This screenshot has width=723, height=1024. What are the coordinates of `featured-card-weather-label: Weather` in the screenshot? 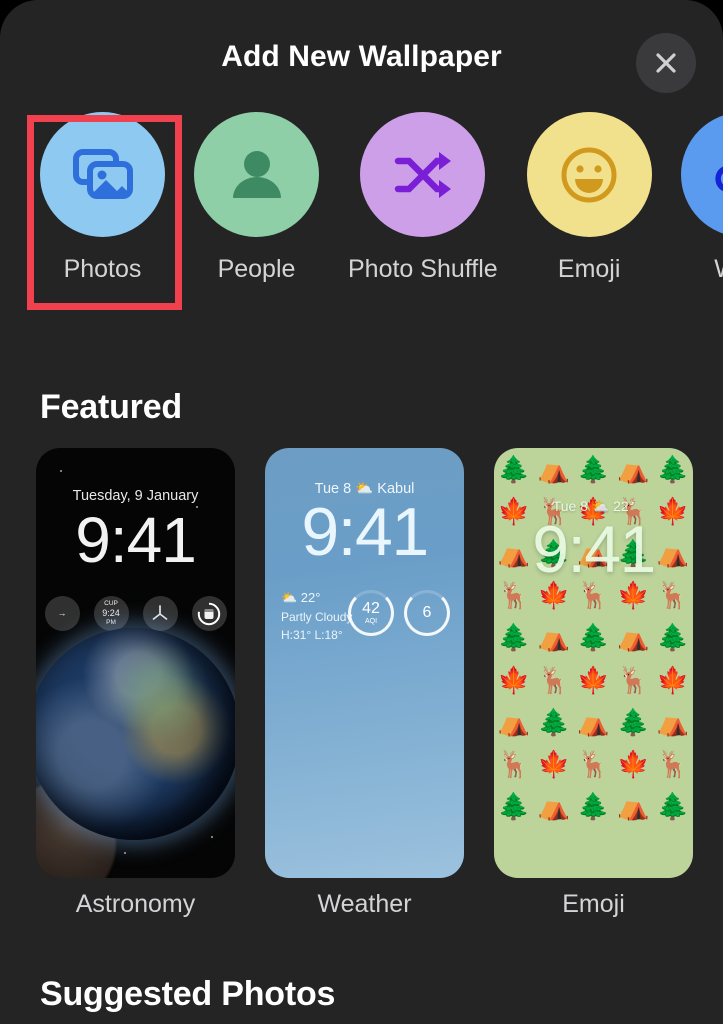 It's located at (364, 904).